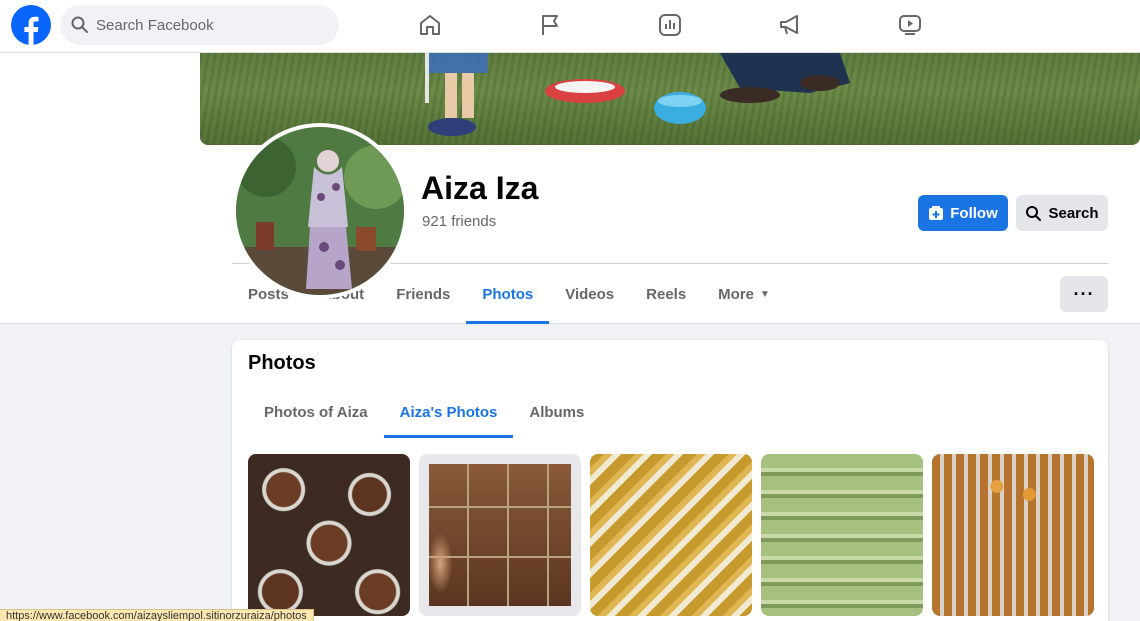 This screenshot has width=1140, height=621. Describe the element at coordinates (430, 25) in the screenshot. I see `home-icon` at that location.